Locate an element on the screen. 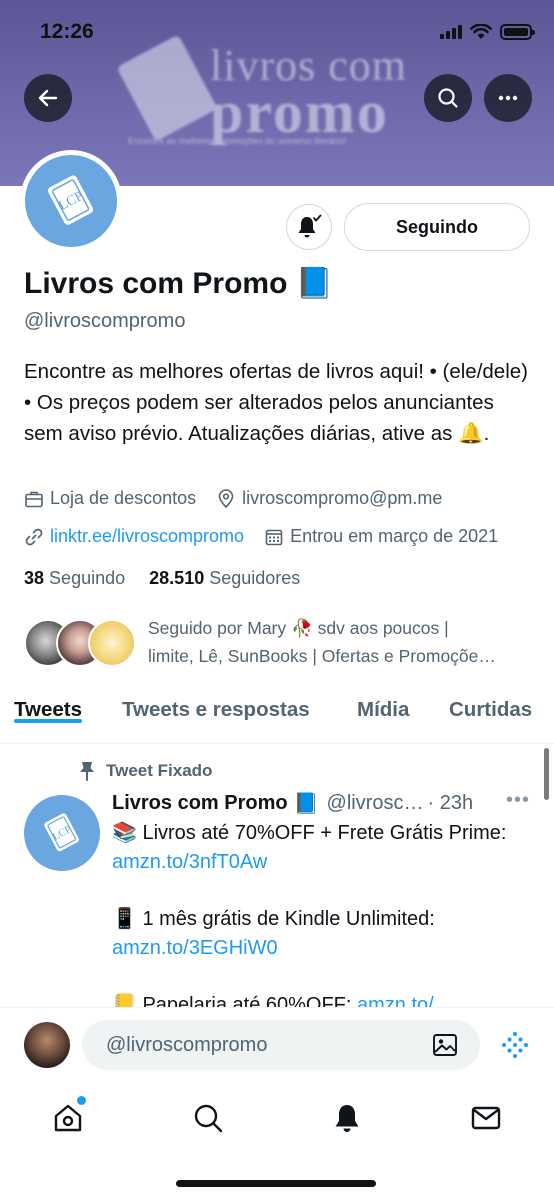  tab-tweets: Tweets is located at coordinates (48, 705).